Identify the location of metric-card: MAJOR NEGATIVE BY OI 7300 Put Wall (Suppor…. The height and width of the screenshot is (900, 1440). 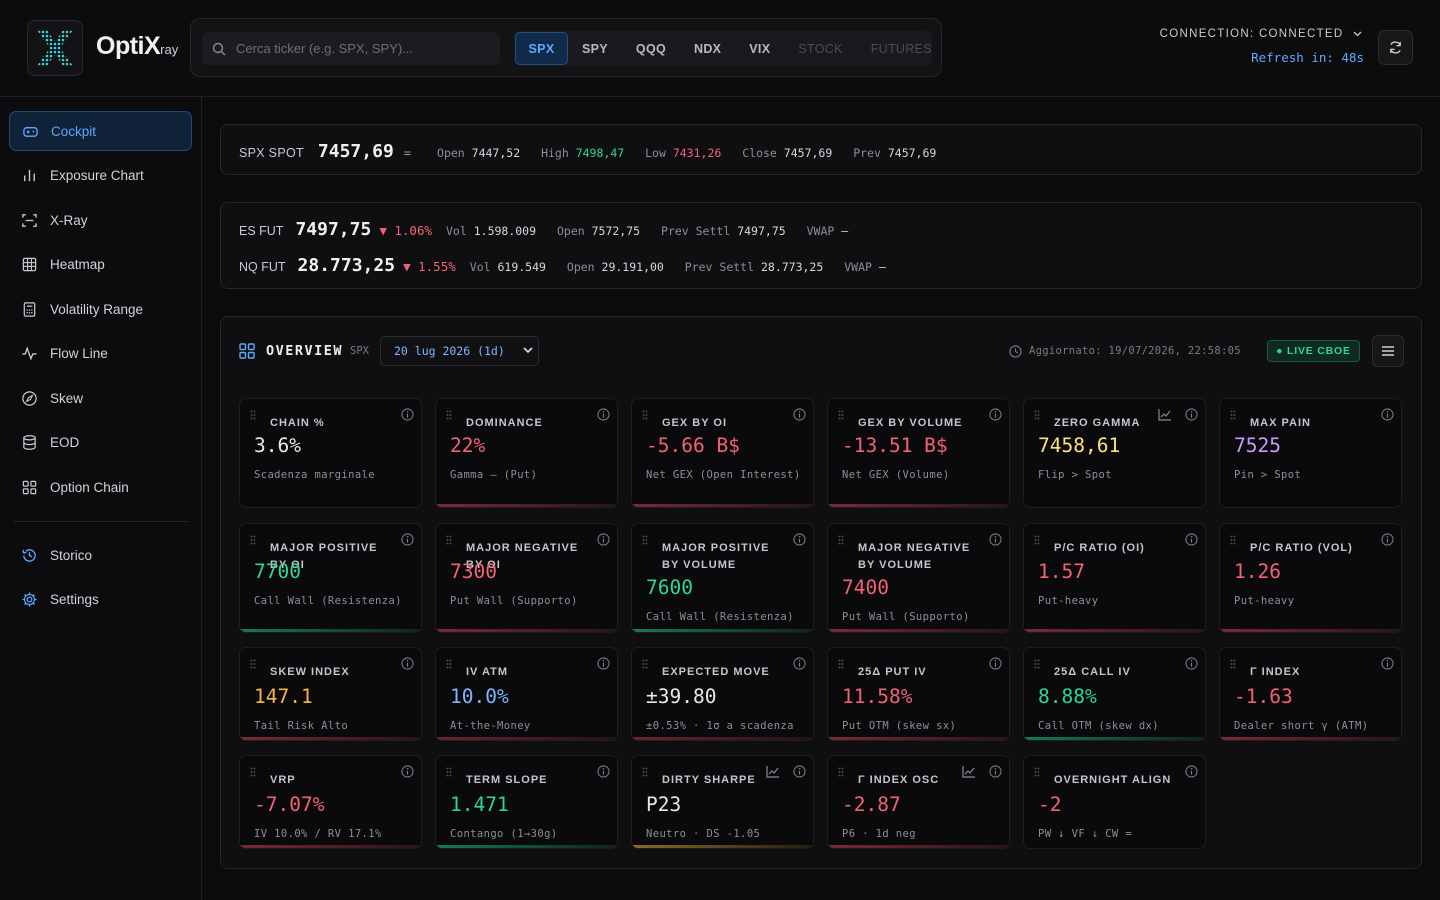
(526, 578).